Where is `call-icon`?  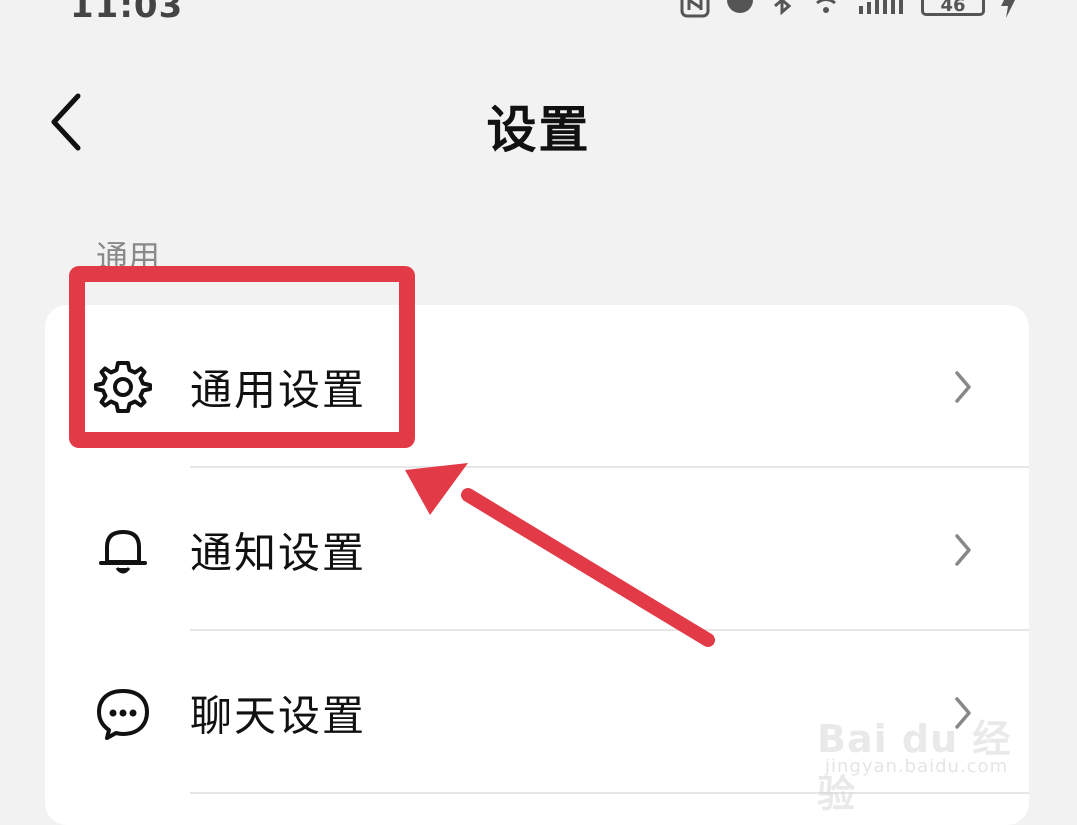 call-icon is located at coordinates (740, 6).